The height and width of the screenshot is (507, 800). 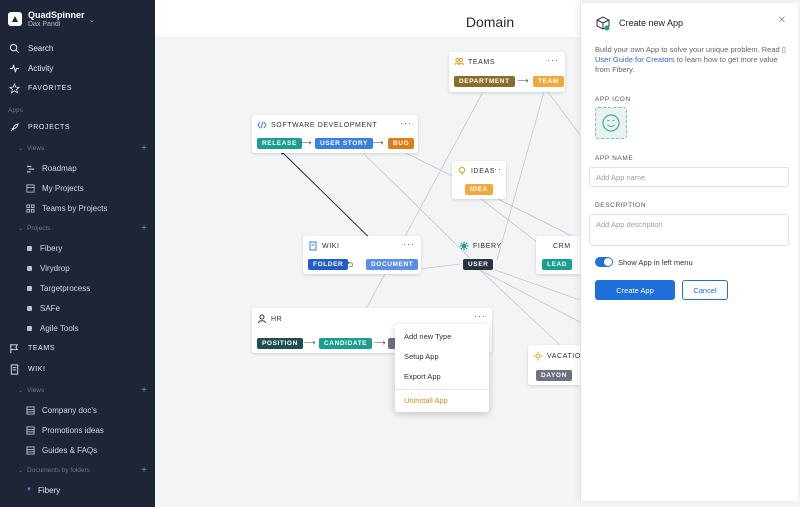 I want to click on app-box-icon, so click(x=603, y=23).